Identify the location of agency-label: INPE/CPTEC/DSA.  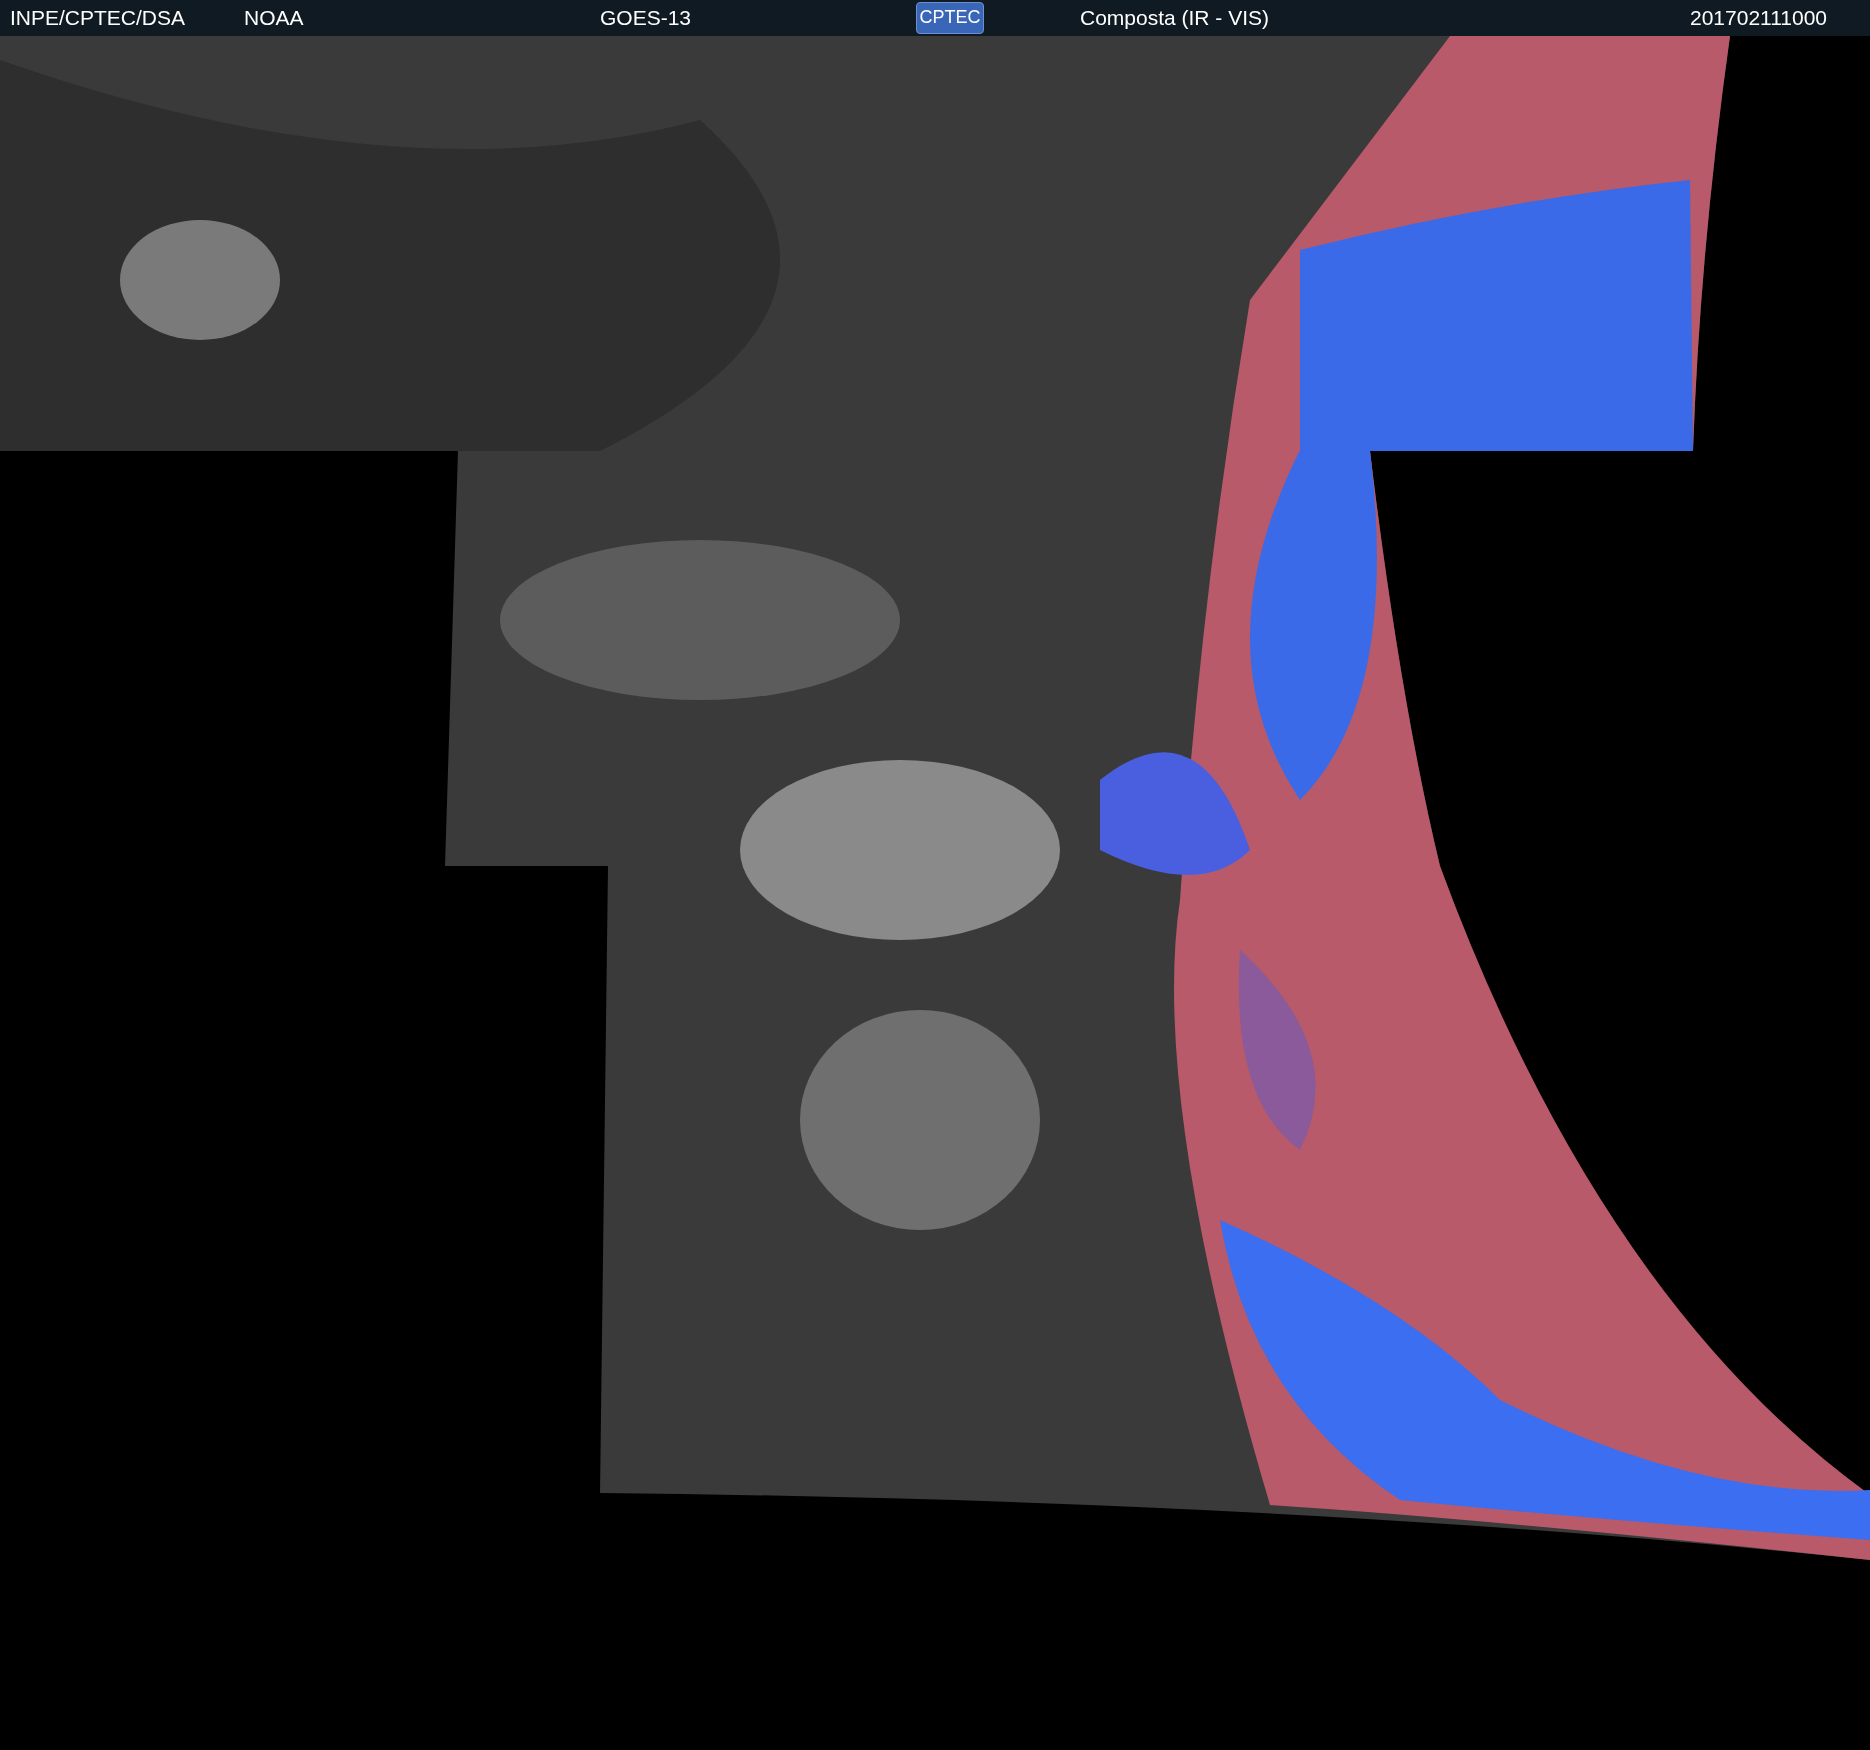
(98, 18).